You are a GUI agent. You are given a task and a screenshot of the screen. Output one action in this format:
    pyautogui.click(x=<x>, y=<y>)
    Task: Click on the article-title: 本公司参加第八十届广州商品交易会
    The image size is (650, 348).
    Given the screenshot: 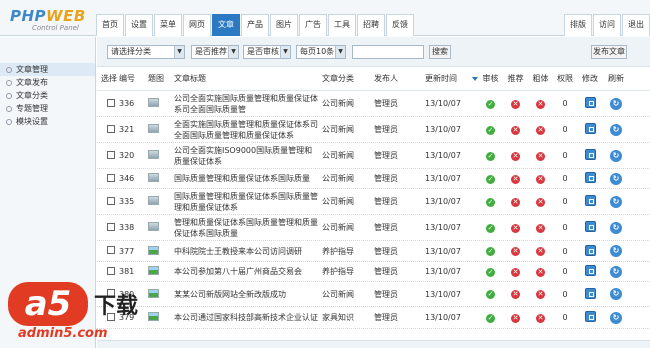 What is the action you would take?
    pyautogui.click(x=245, y=271)
    